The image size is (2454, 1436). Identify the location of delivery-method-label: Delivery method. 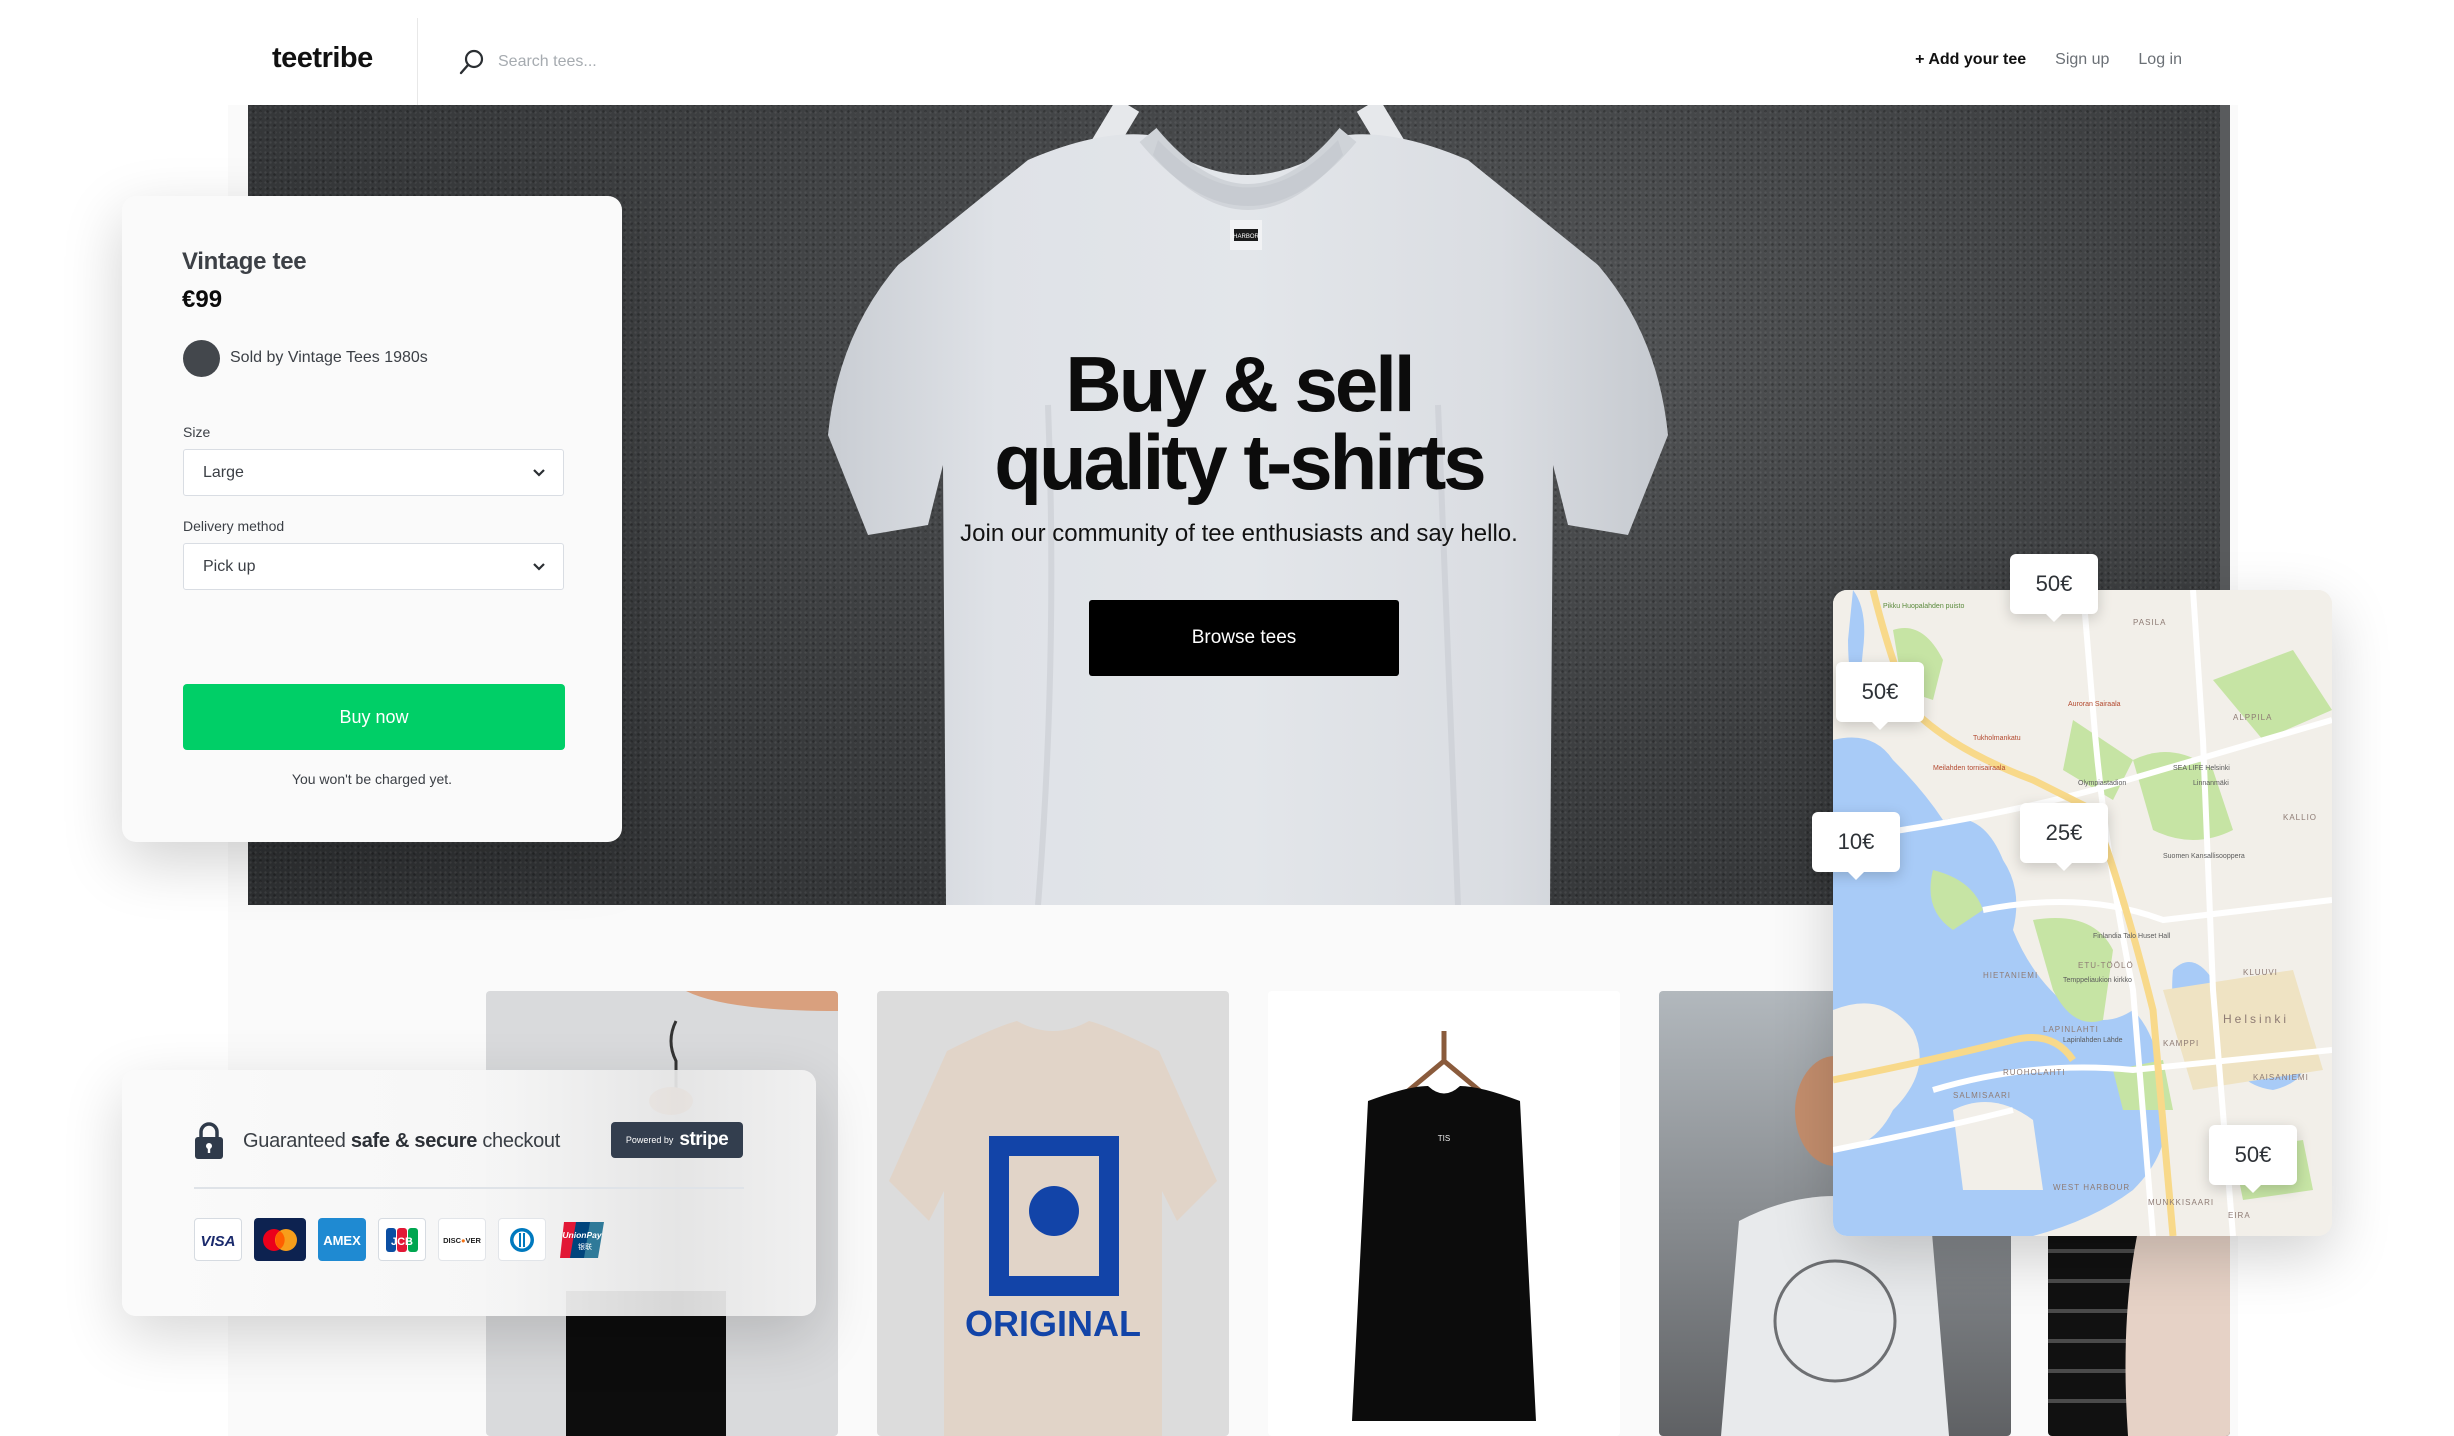
(234, 526).